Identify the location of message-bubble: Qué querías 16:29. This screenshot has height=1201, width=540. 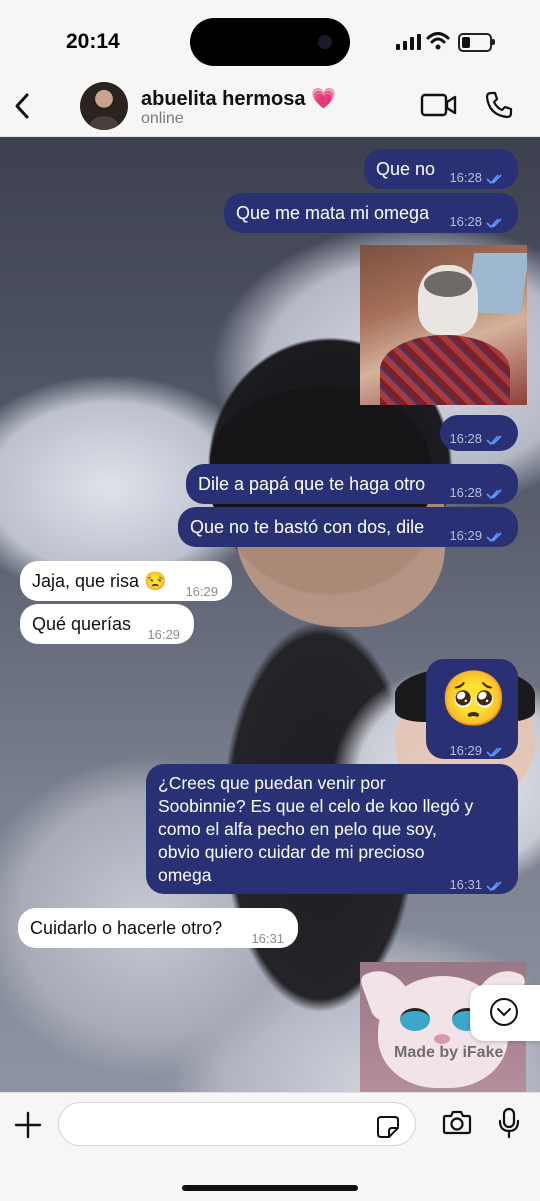
(107, 624).